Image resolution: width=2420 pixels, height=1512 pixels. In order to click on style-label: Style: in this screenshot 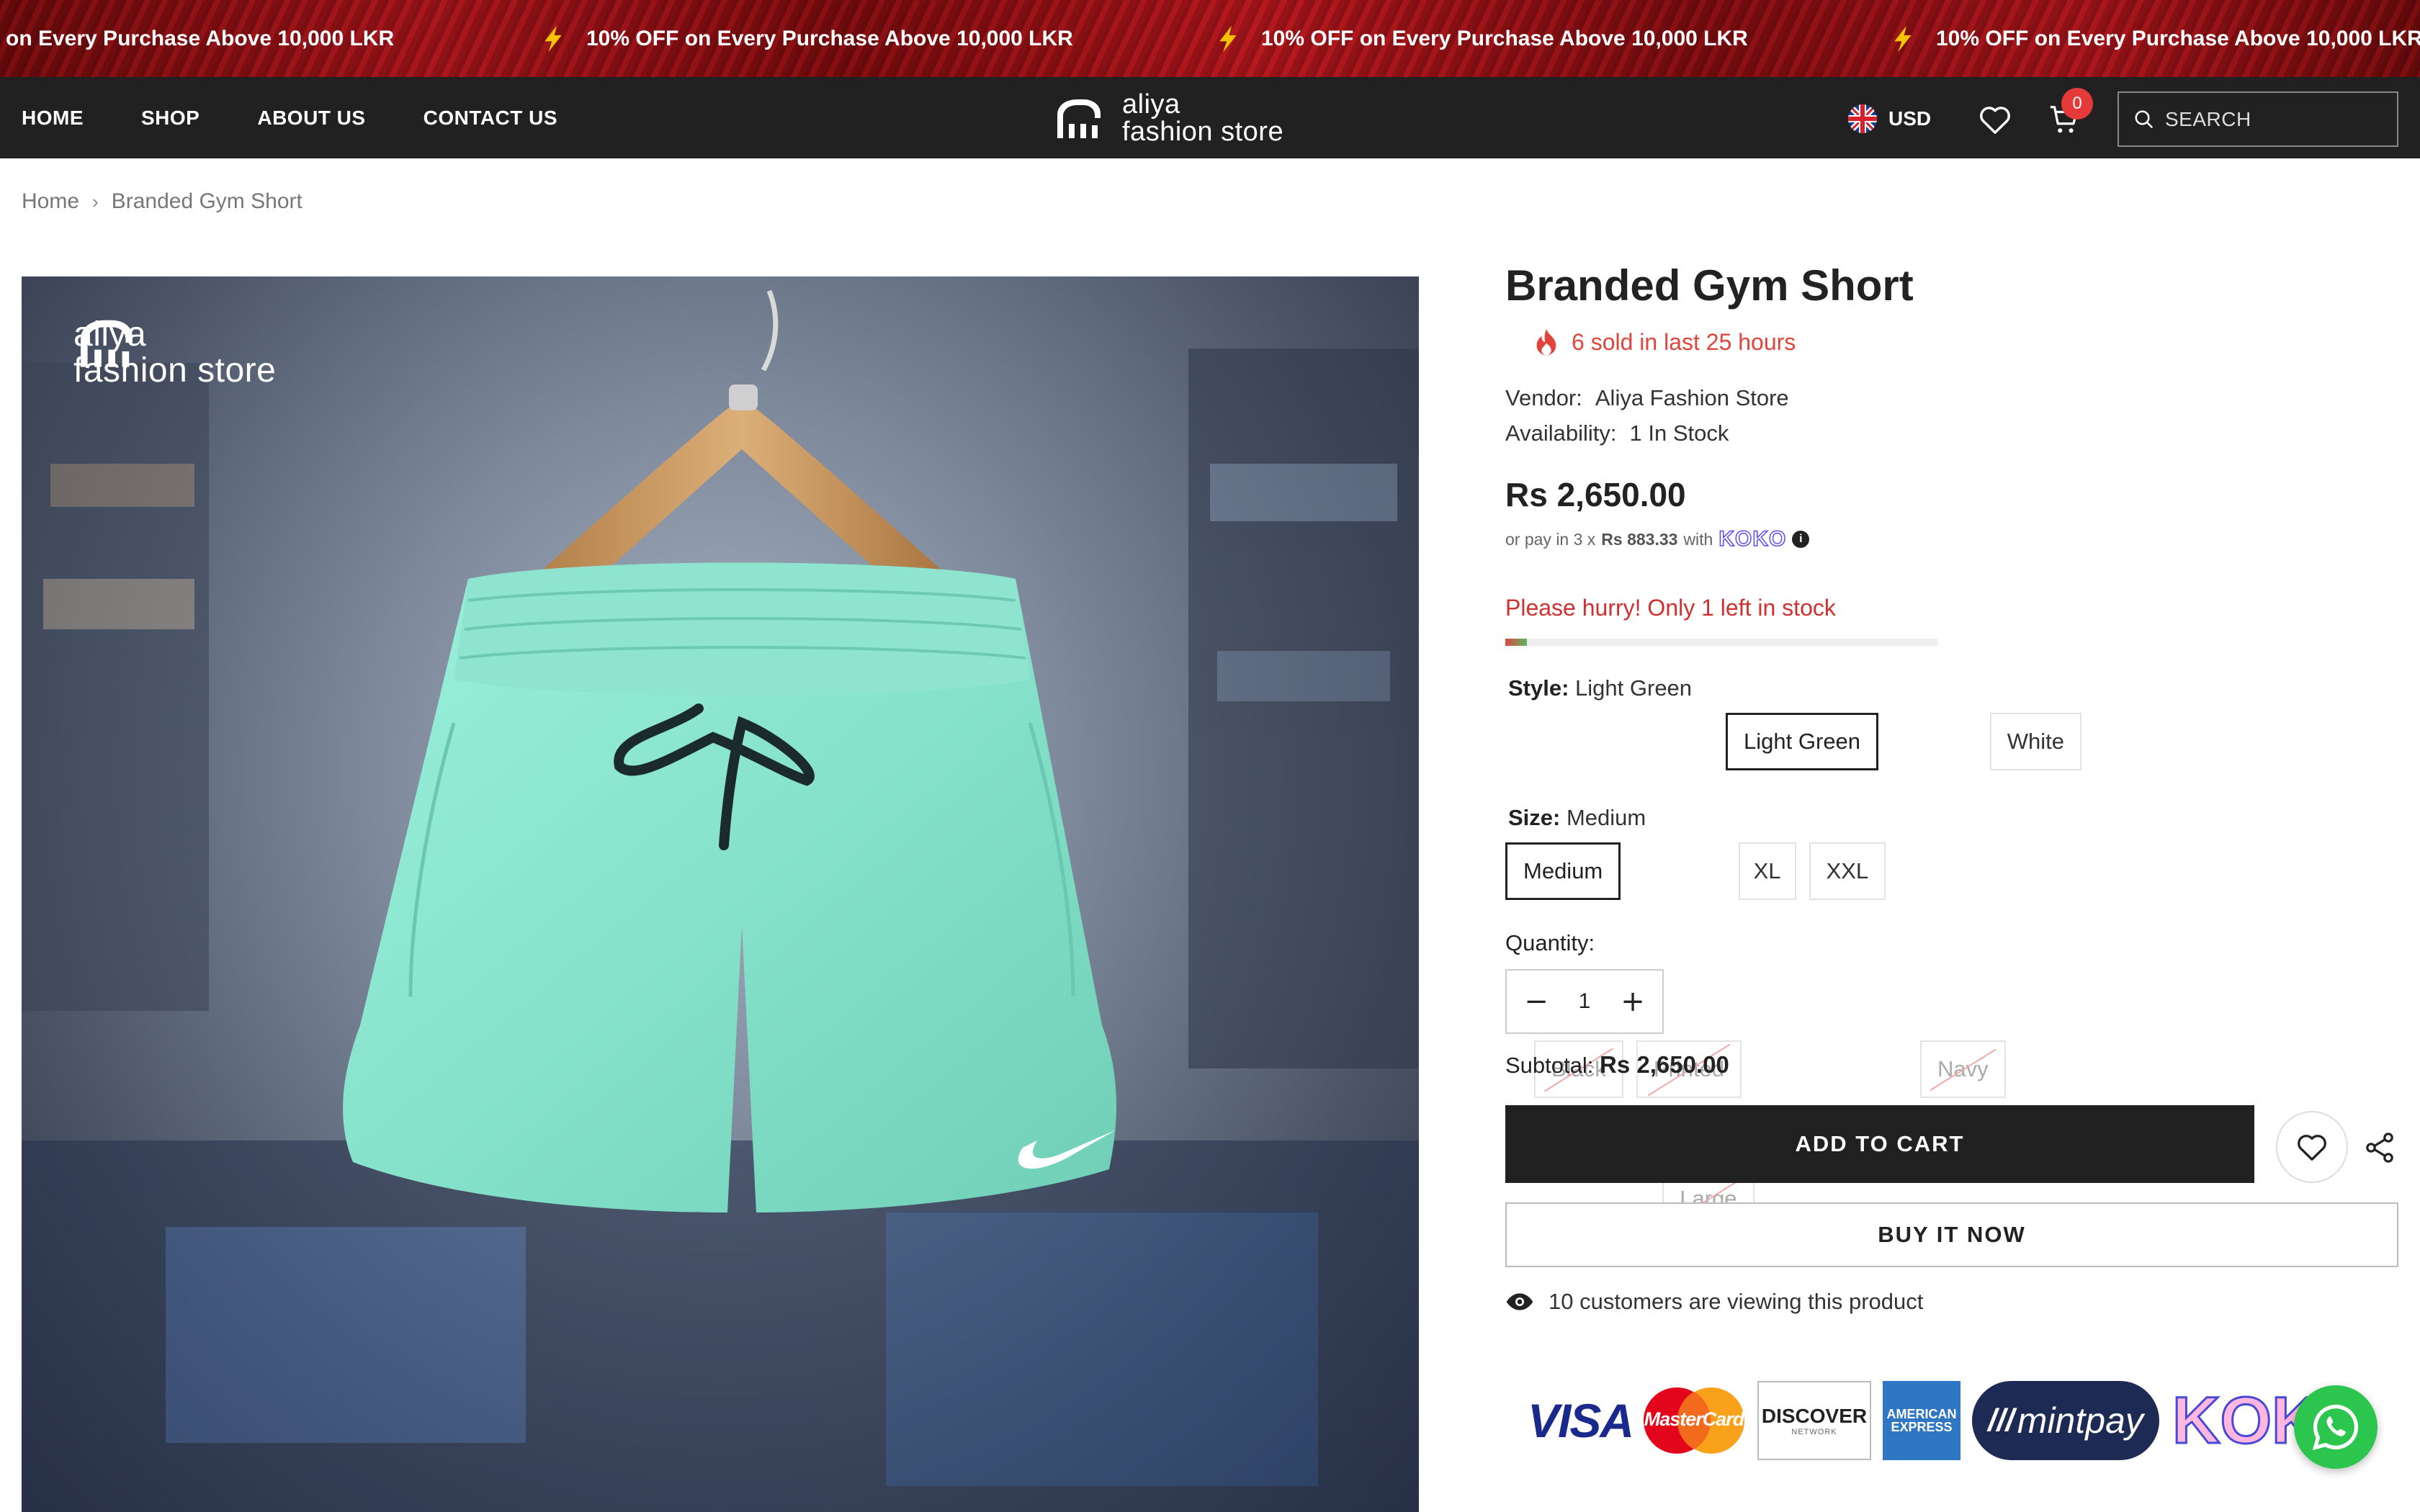, I will do `click(1538, 688)`.